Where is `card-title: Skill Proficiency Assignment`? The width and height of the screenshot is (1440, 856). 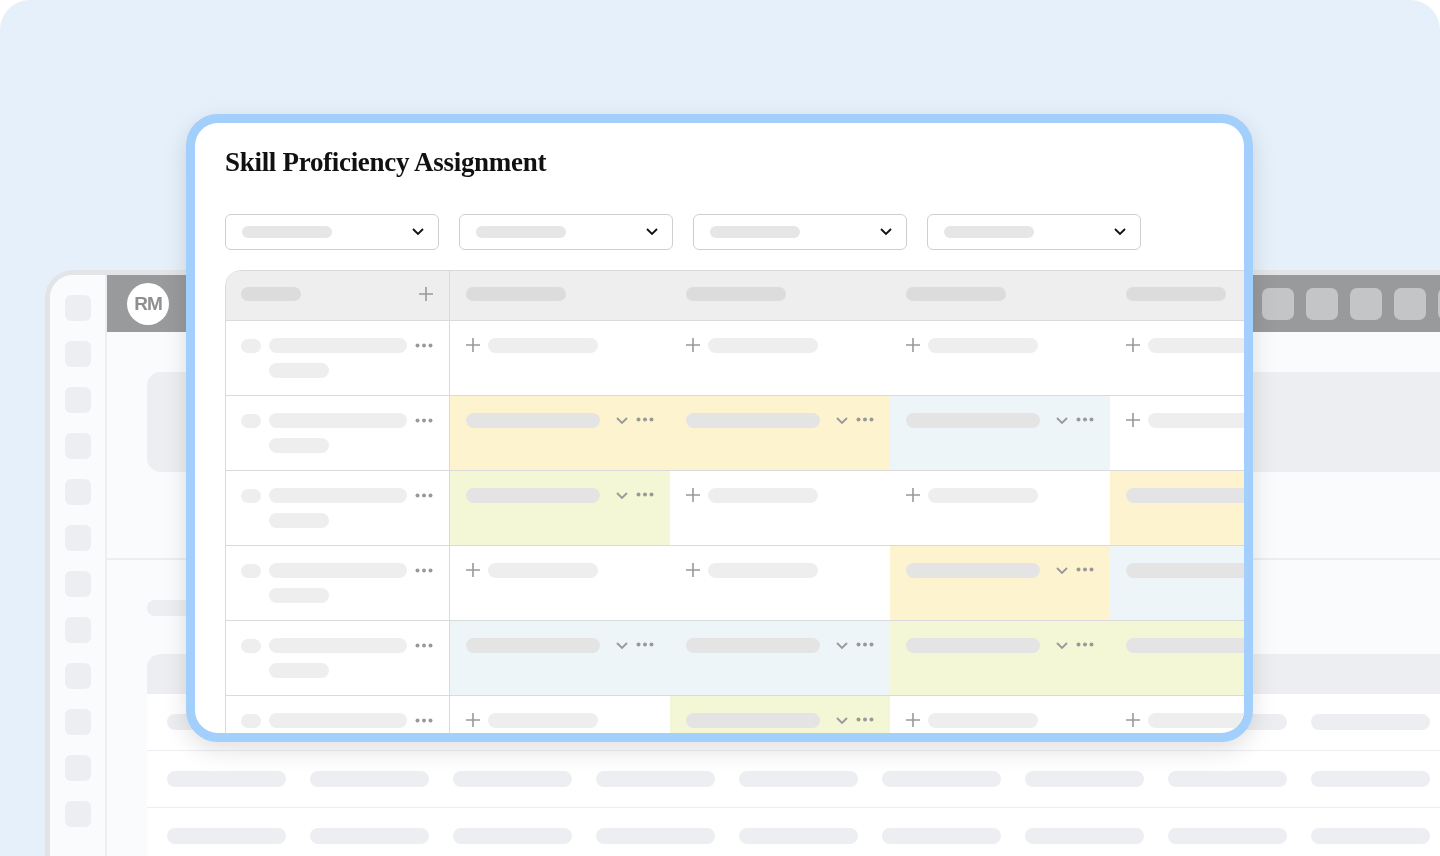 card-title: Skill Proficiency Assignment is located at coordinates (386, 162).